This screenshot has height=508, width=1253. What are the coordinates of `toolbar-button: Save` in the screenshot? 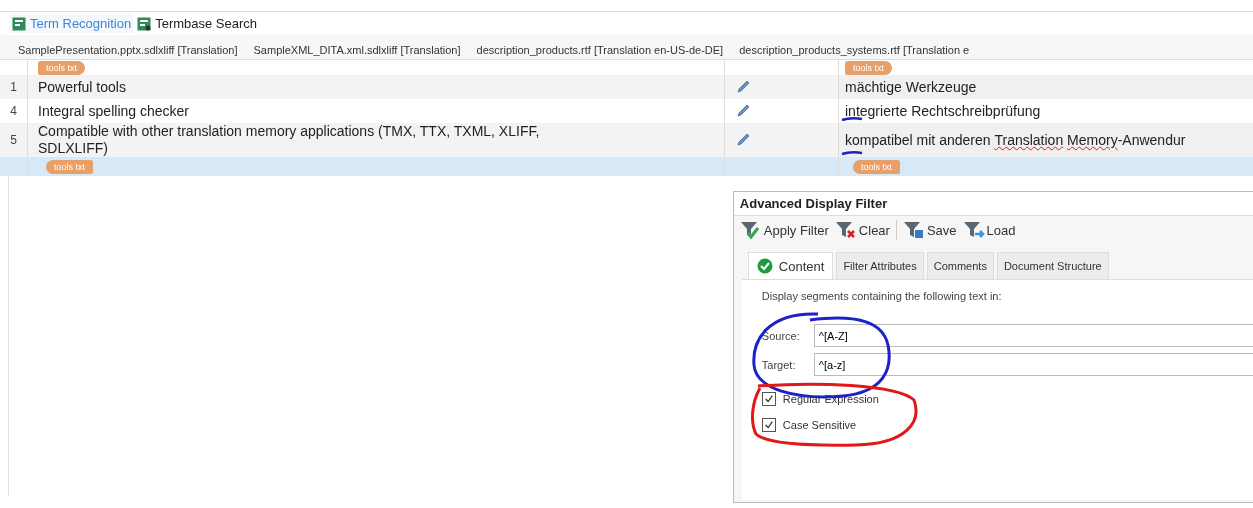 It's located at (929, 230).